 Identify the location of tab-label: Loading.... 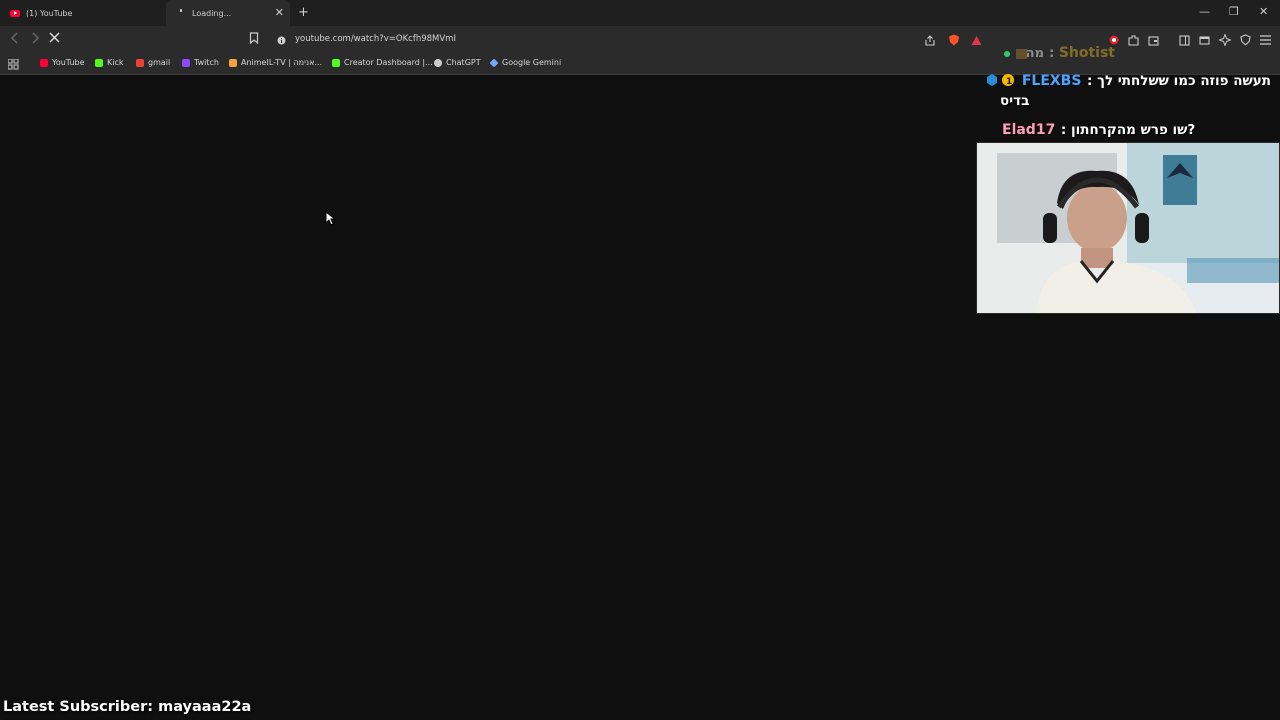
(212, 13).